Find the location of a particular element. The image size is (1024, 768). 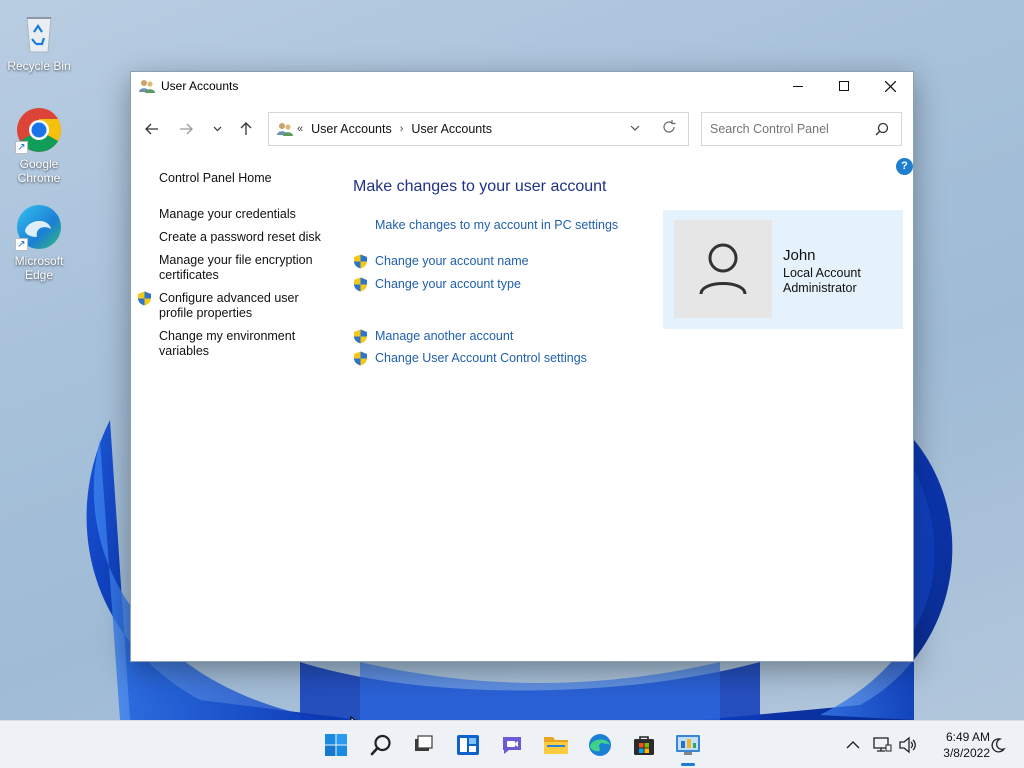

search-box is located at coordinates (801, 129).